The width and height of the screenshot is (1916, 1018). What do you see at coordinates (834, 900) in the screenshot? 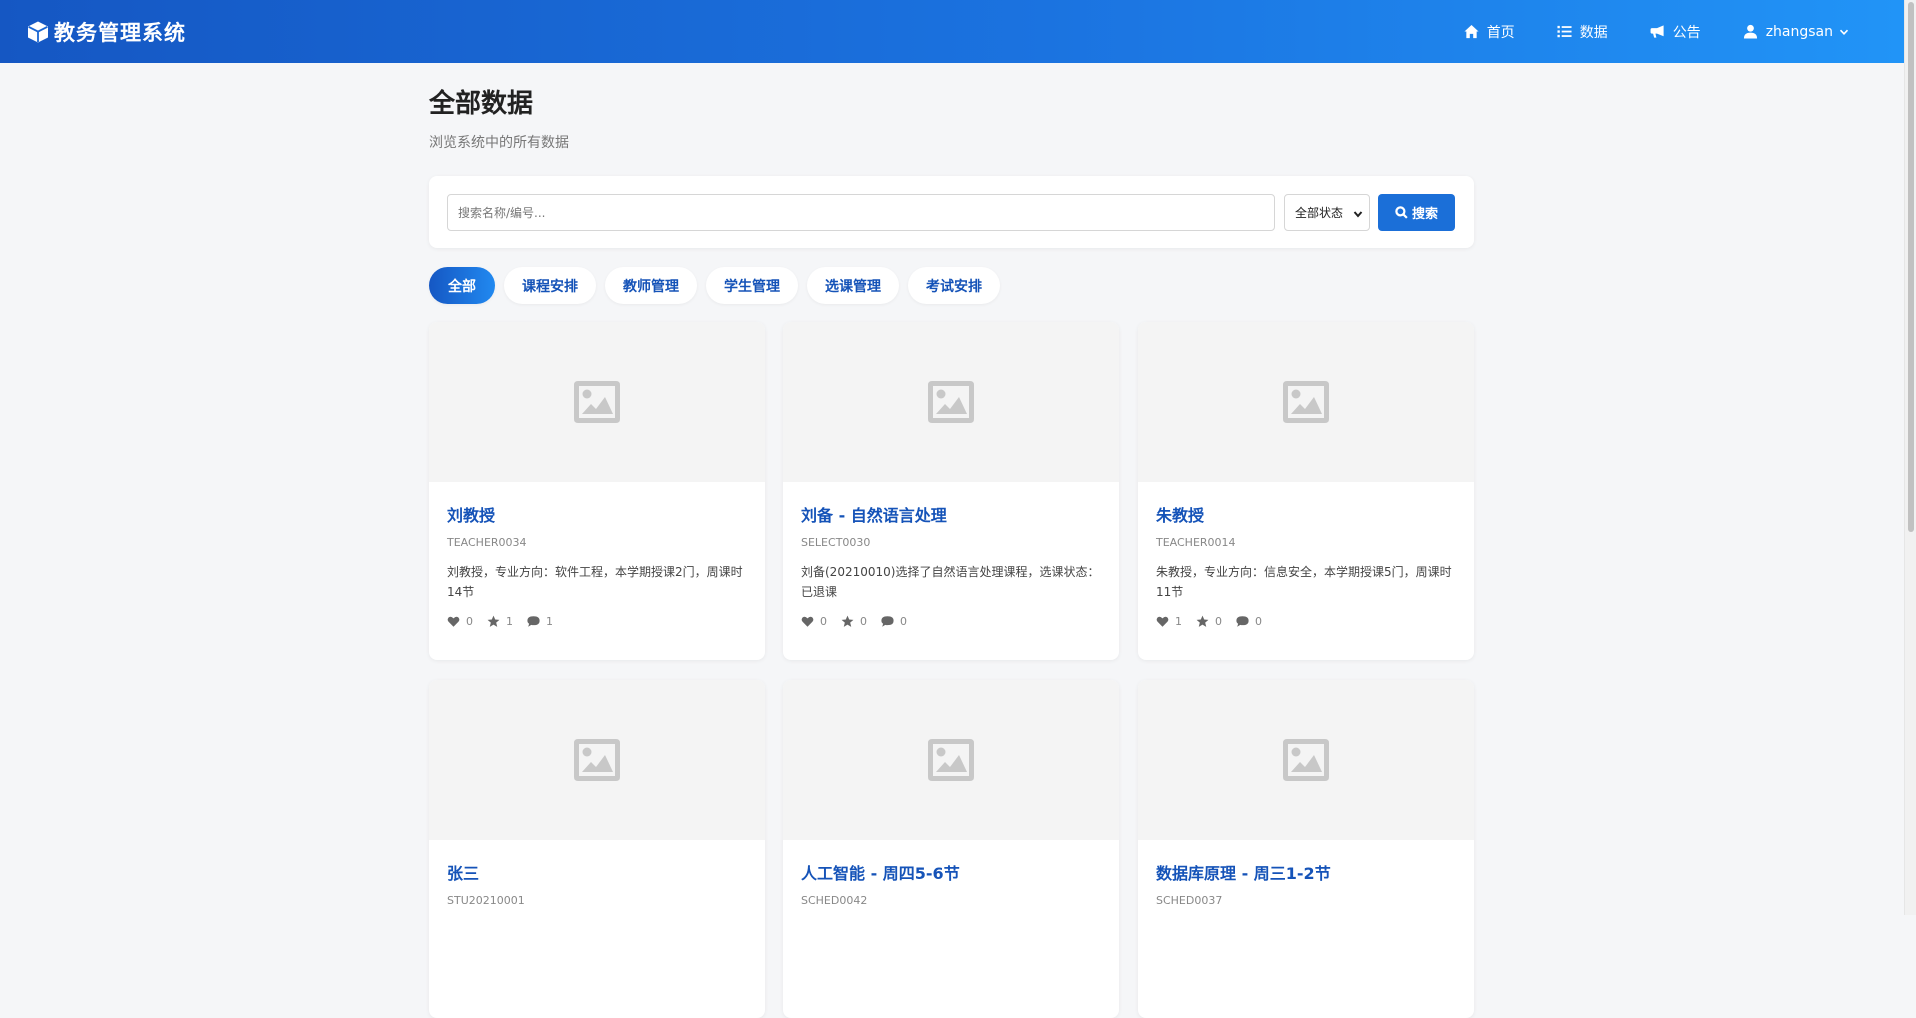
I see `card-code: SCHED0042` at bounding box center [834, 900].